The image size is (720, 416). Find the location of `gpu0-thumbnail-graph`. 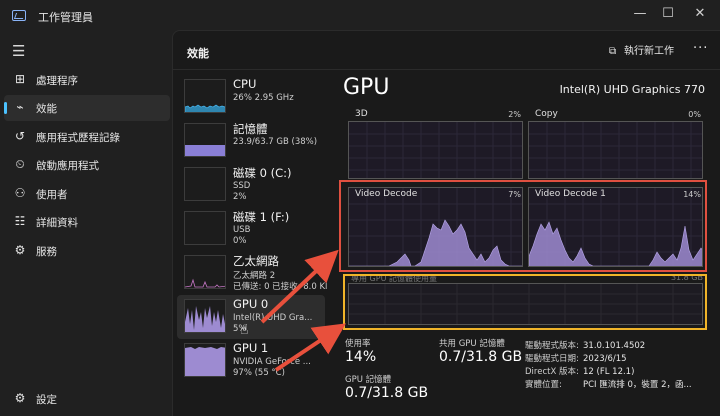

gpu0-thumbnail-graph is located at coordinates (205, 316).